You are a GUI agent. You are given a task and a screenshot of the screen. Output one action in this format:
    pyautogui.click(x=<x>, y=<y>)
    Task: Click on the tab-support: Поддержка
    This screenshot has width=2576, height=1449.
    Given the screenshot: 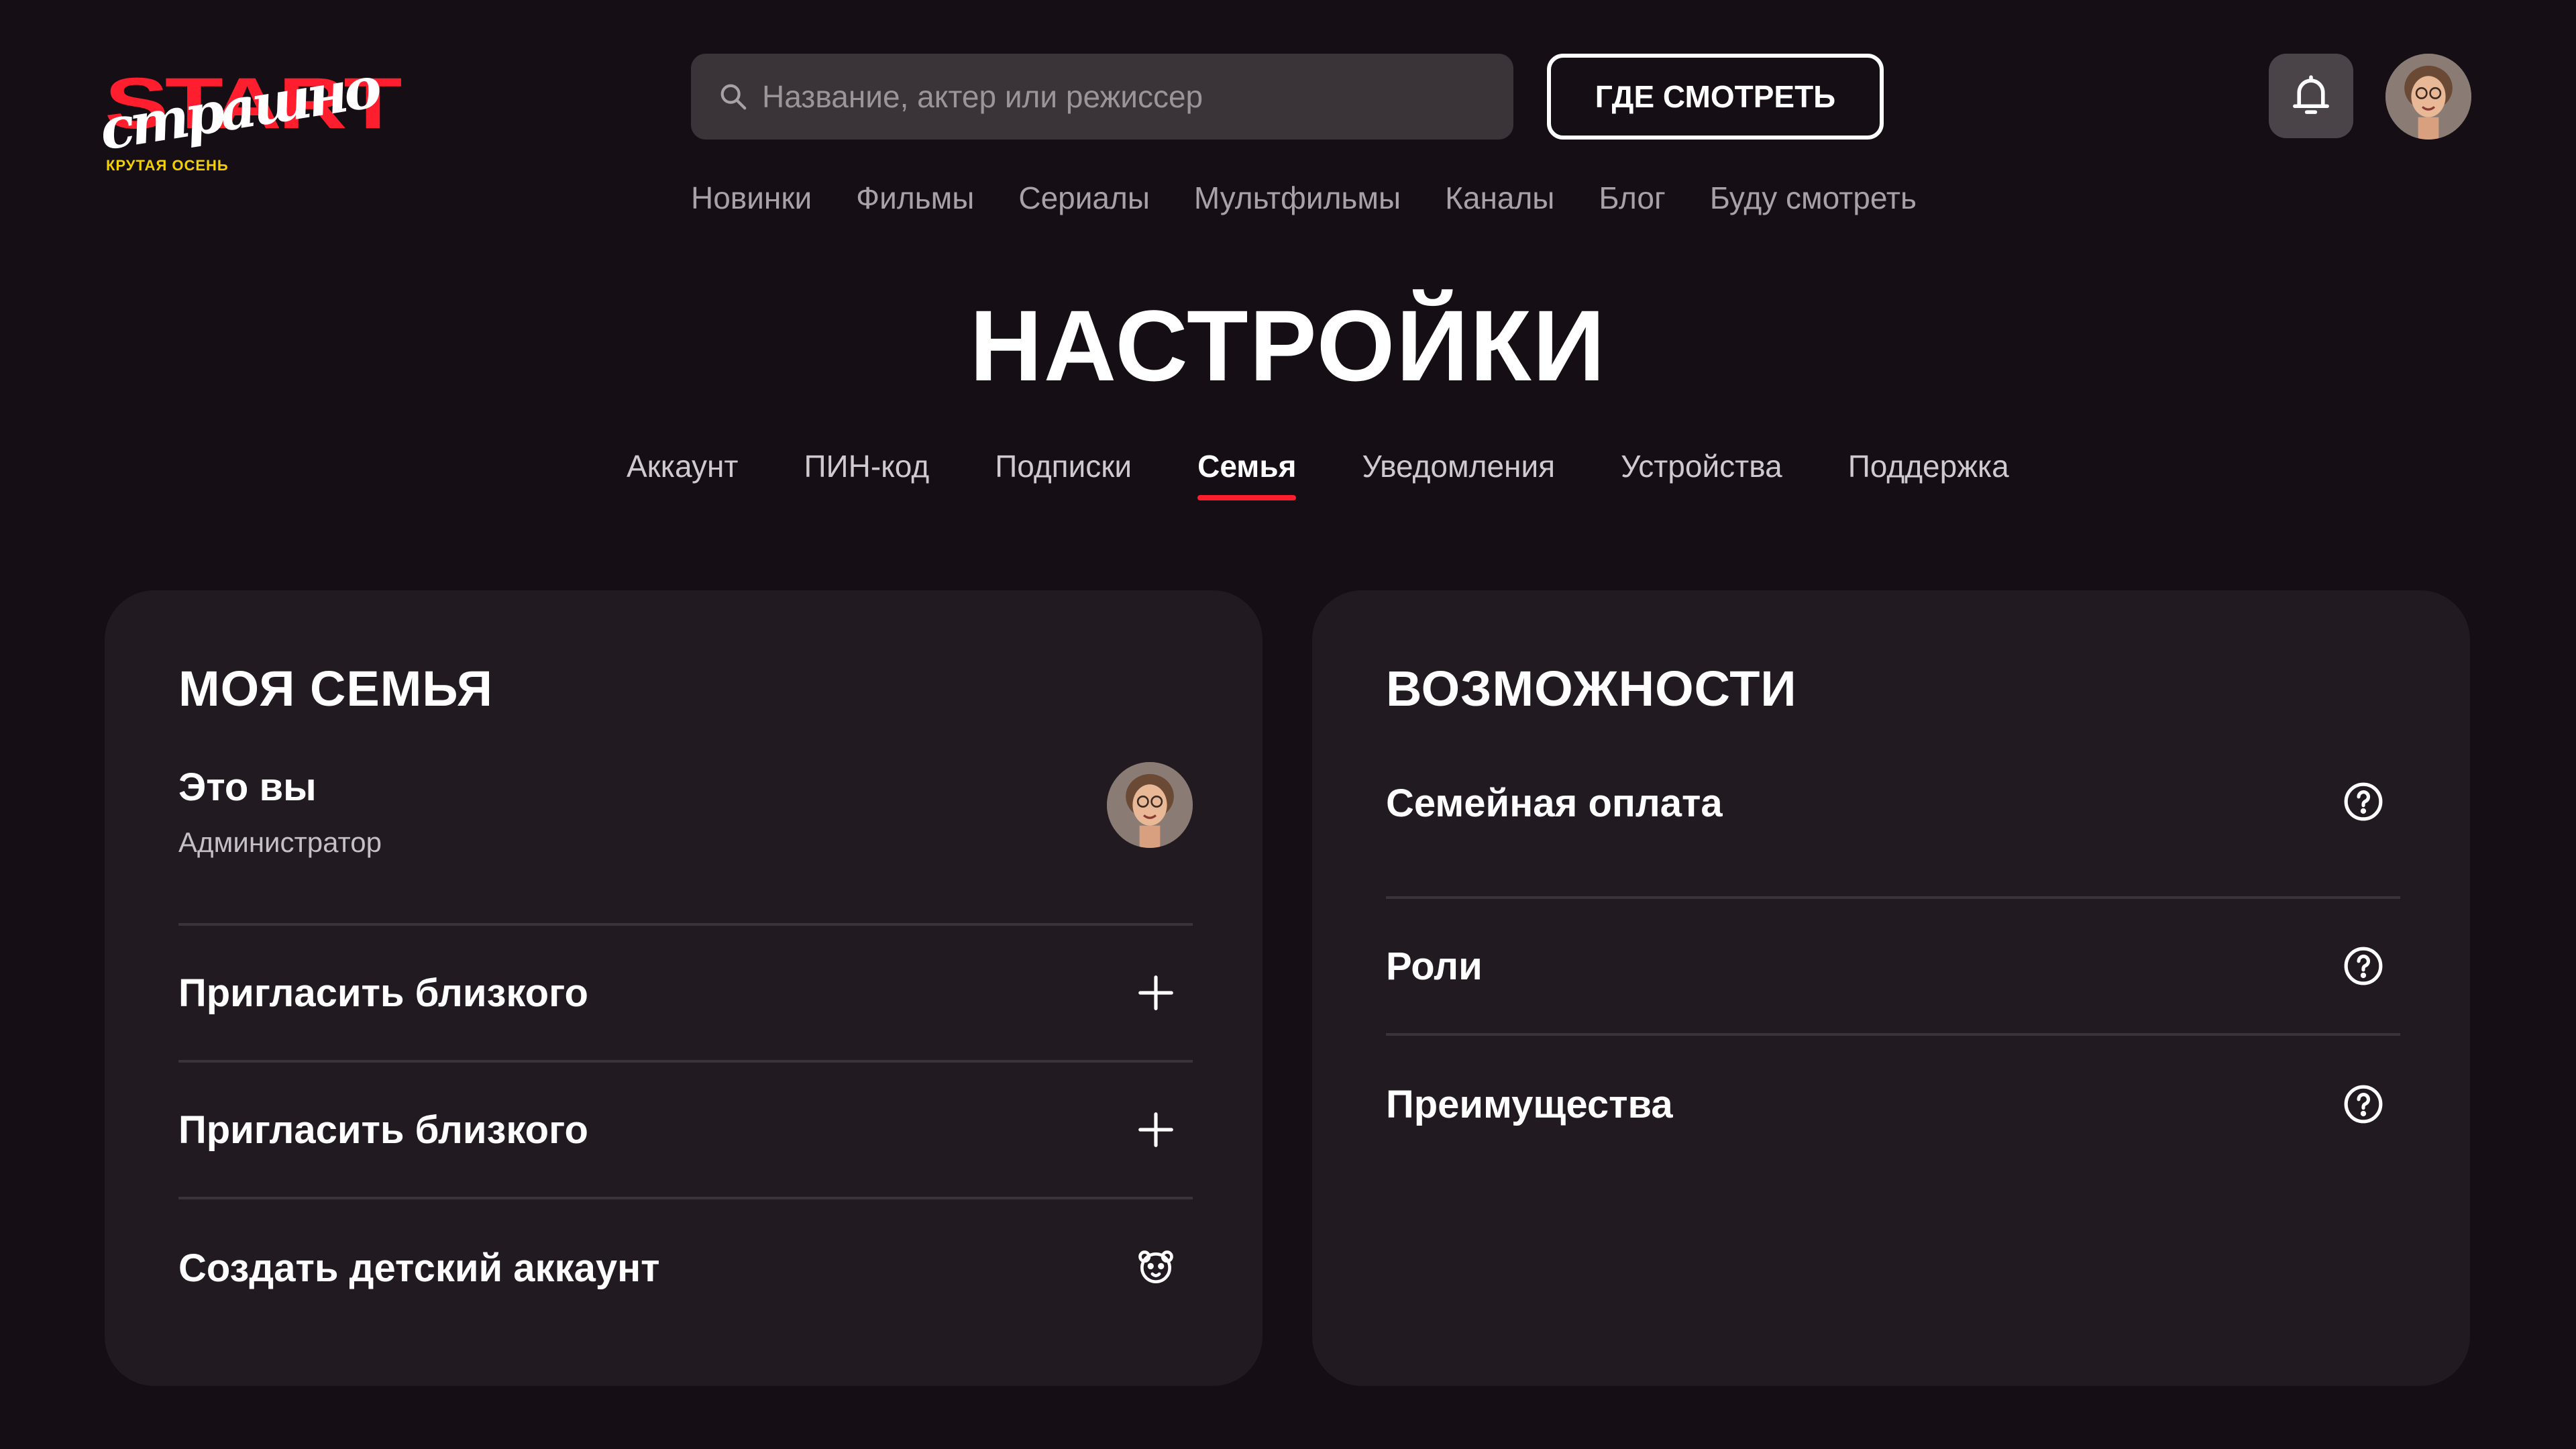 What is the action you would take?
    pyautogui.click(x=1928, y=474)
    